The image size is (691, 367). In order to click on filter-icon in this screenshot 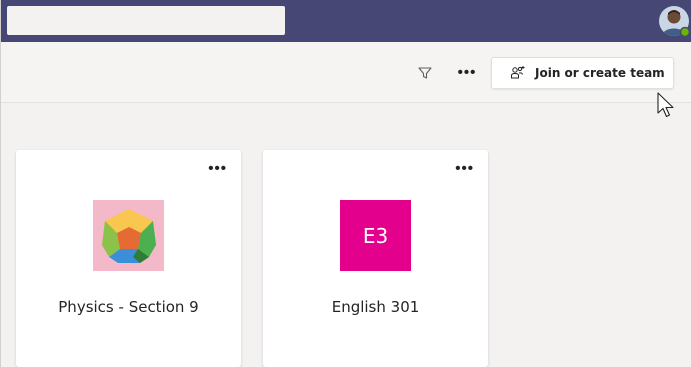, I will do `click(425, 73)`.